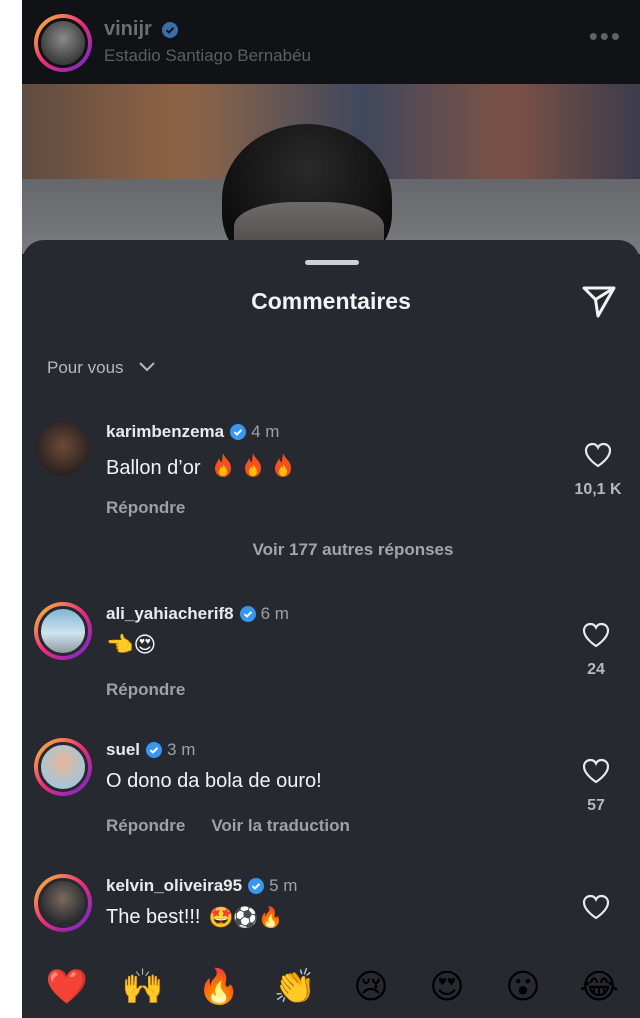 Image resolution: width=640 pixels, height=1018 pixels. What do you see at coordinates (147, 368) in the screenshot?
I see `chevron-down-icon` at bounding box center [147, 368].